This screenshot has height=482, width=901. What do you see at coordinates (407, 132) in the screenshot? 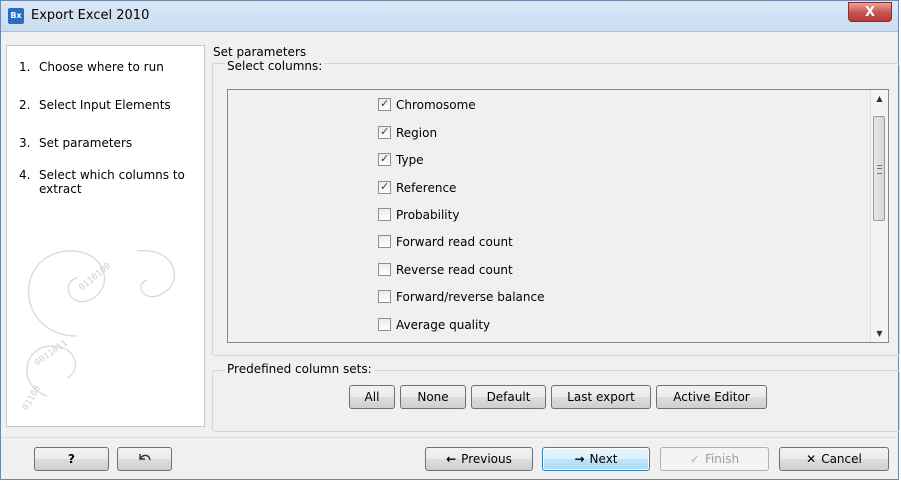
I see `column-option-region: Region` at bounding box center [407, 132].